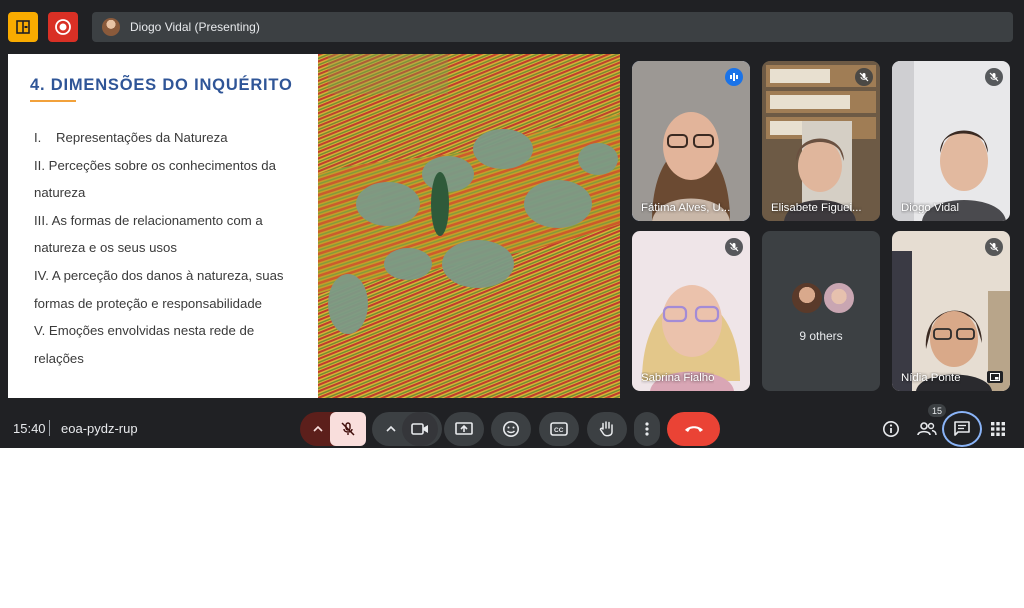 The image size is (1024, 608). I want to click on others-label: 9 others, so click(821, 336).